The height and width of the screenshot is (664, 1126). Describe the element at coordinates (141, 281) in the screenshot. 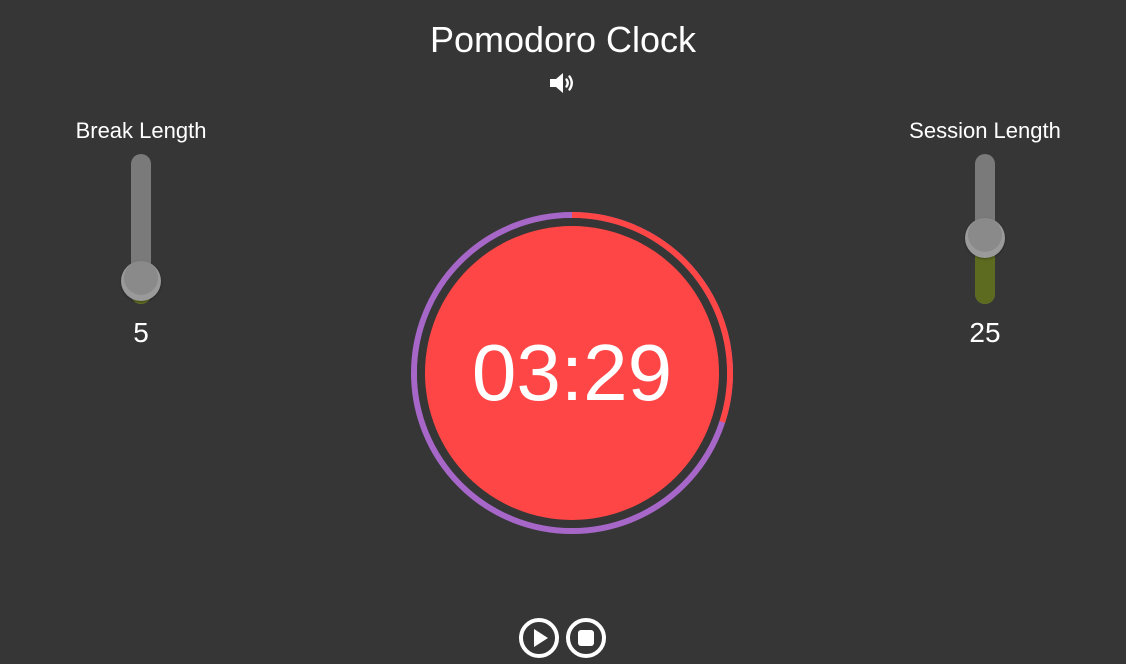

I see `break-slider-thumb` at that location.